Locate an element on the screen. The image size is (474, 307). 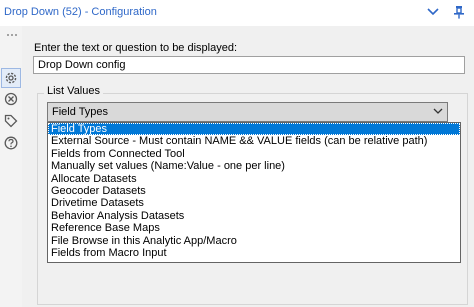
dropdown-option-behavior-analysis-datasets: Behavior Analysis Datasets is located at coordinates (254, 216).